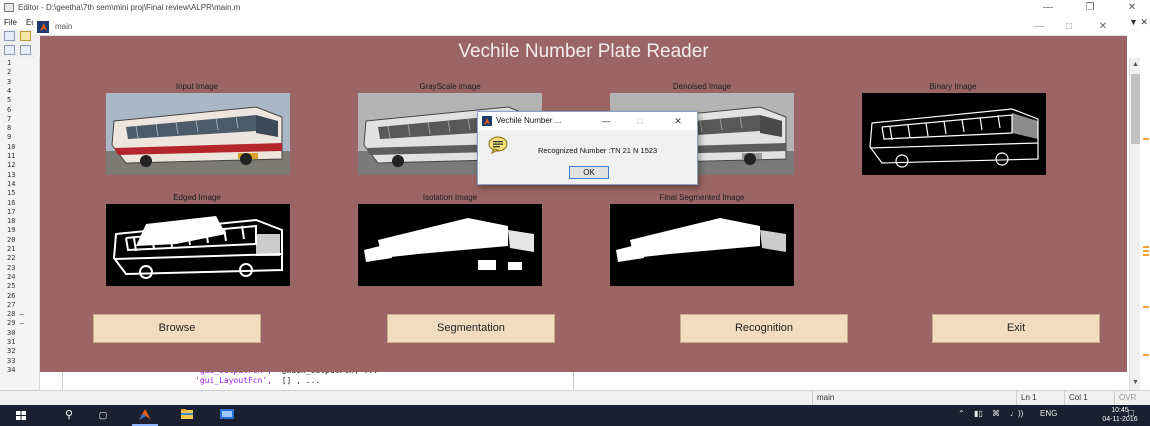 Image resolution: width=1150 pixels, height=426 pixels. I want to click on photos-app-icon, so click(227, 415).